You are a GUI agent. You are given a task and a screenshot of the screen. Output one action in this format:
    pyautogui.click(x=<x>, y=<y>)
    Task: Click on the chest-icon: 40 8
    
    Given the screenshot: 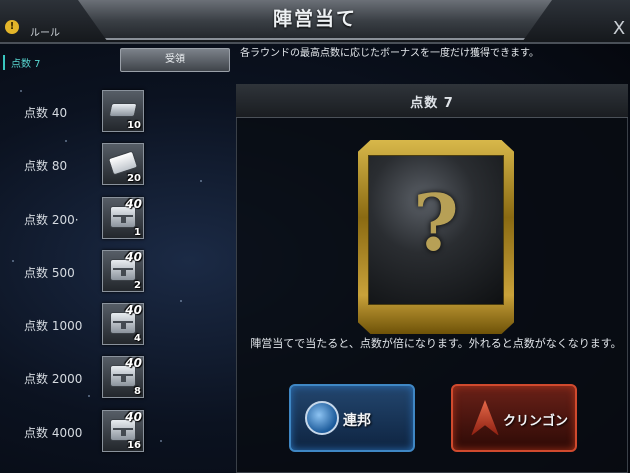 What is the action you would take?
    pyautogui.click(x=123, y=377)
    